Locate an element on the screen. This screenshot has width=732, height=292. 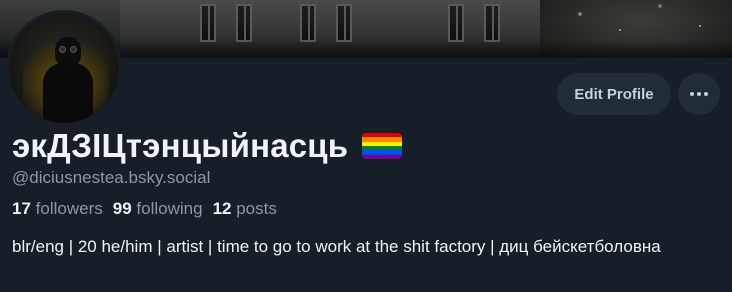
display-name: экДЗІЦтэнцыйнасць is located at coordinates (180, 145).